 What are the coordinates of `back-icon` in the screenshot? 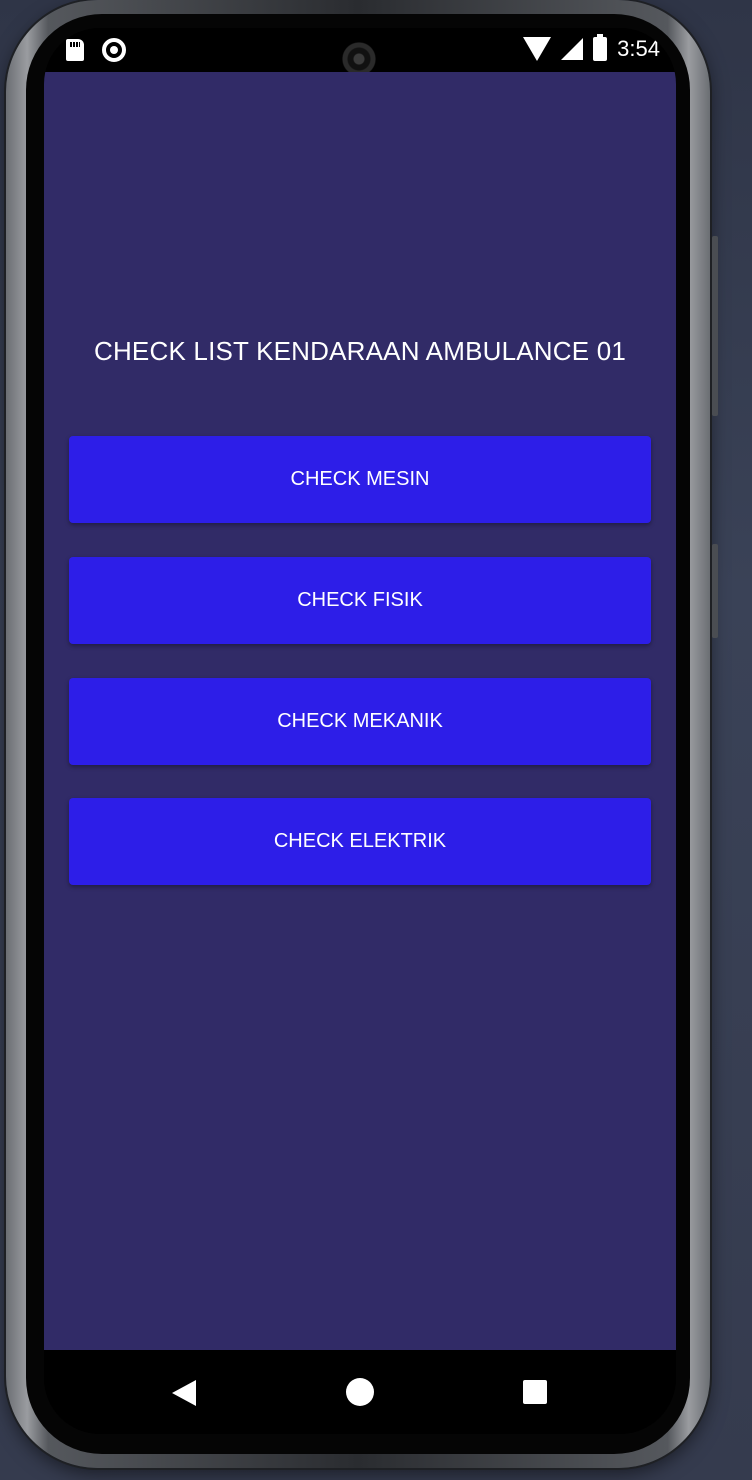 It's located at (184, 1393).